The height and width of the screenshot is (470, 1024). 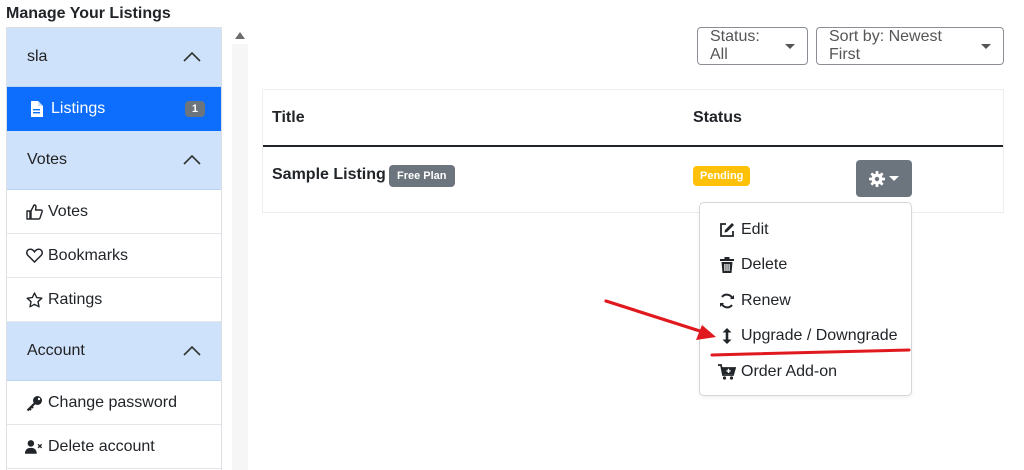 What do you see at coordinates (755, 229) in the screenshot?
I see `menu-item-label: Edit` at bounding box center [755, 229].